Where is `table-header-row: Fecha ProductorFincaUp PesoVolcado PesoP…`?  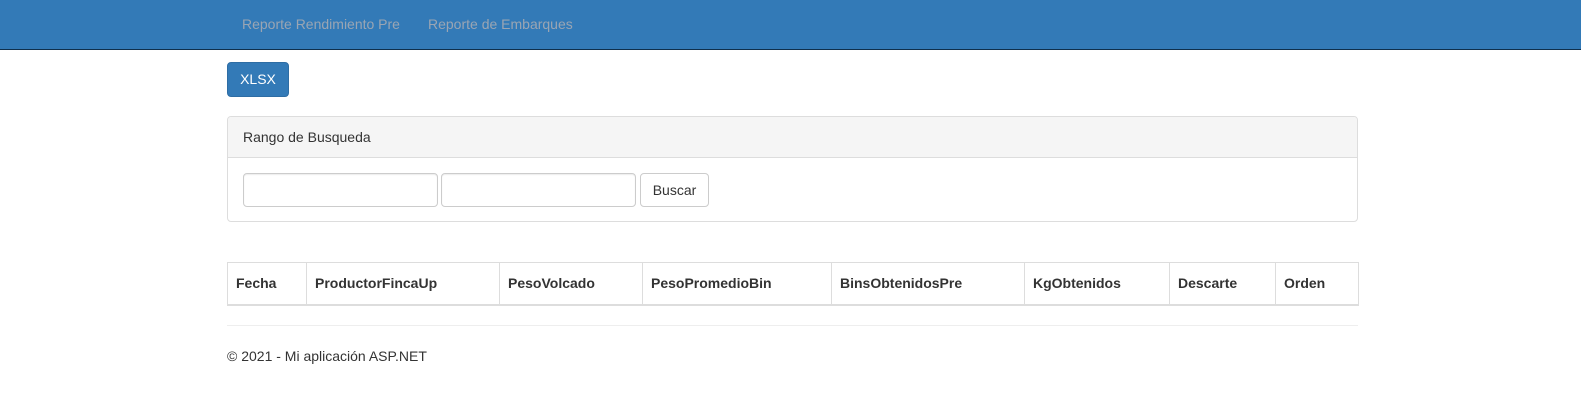 table-header-row: Fecha ProductorFincaUp PesoVolcado PesoP… is located at coordinates (793, 284).